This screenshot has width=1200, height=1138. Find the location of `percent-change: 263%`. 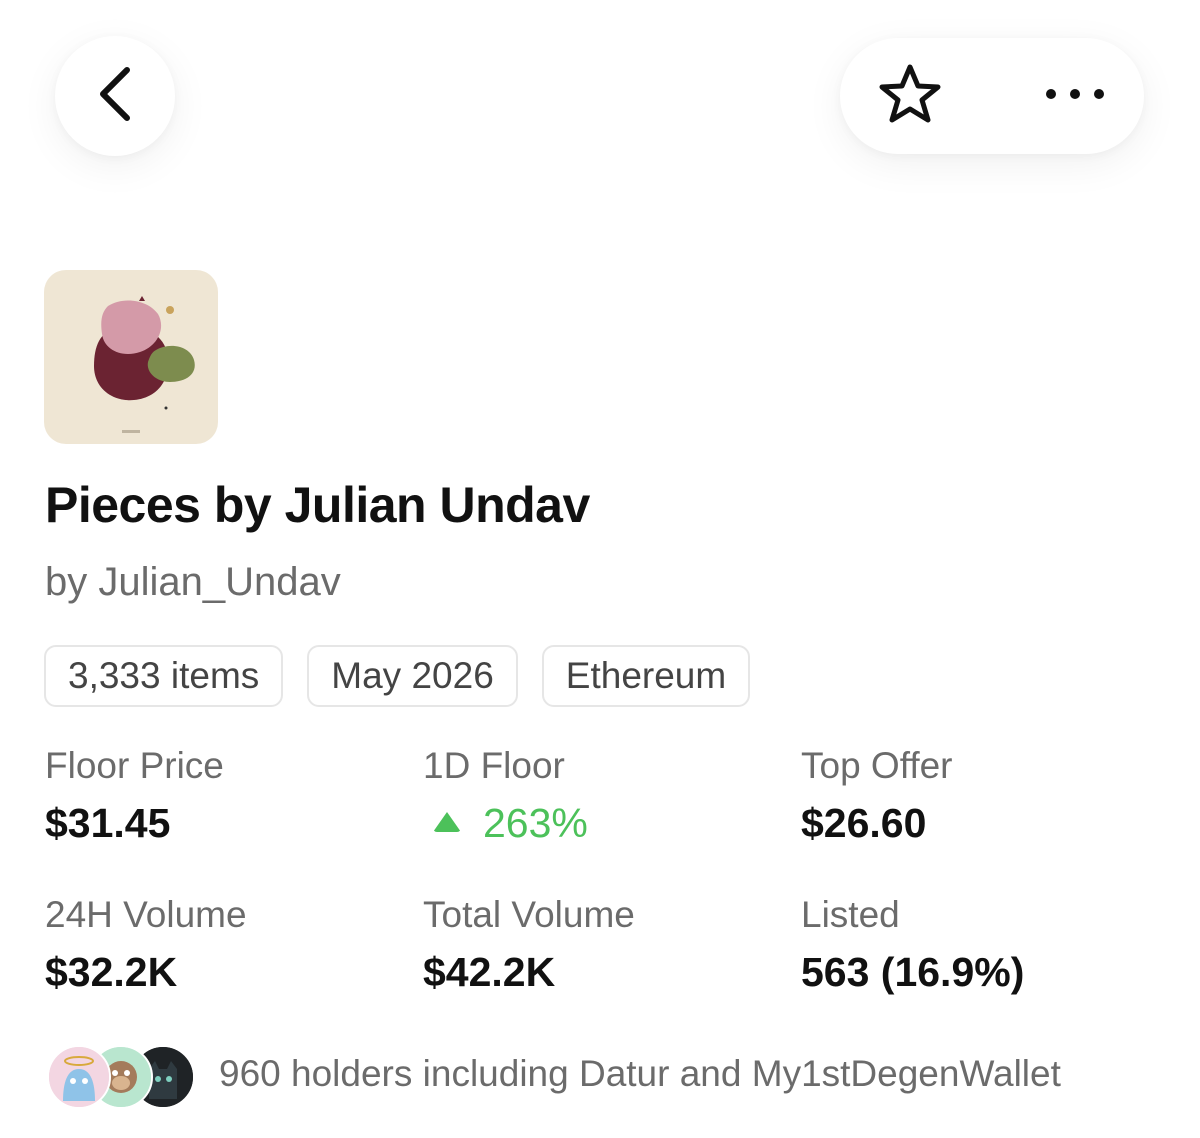

percent-change: 263% is located at coordinates (535, 823).